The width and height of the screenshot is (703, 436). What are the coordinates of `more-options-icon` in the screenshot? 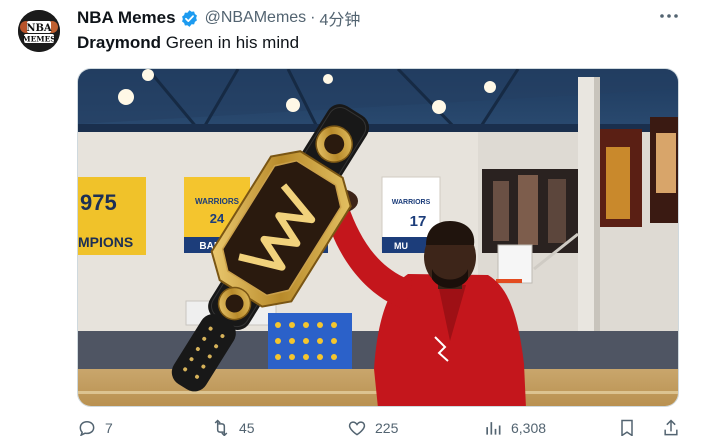 It's located at (669, 16).